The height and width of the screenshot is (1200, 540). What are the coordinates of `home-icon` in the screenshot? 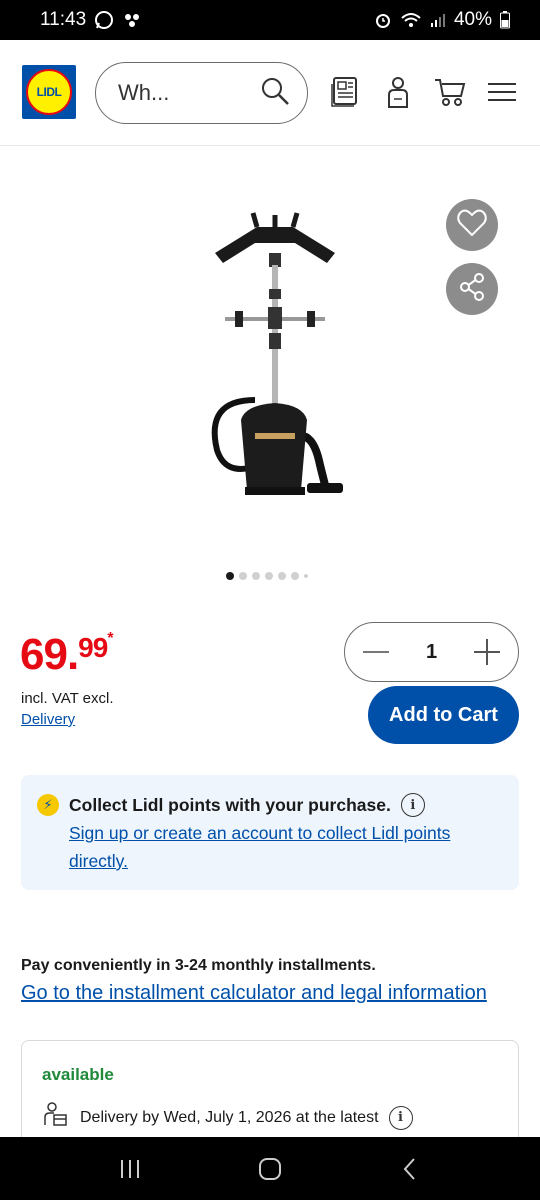 It's located at (270, 1169).